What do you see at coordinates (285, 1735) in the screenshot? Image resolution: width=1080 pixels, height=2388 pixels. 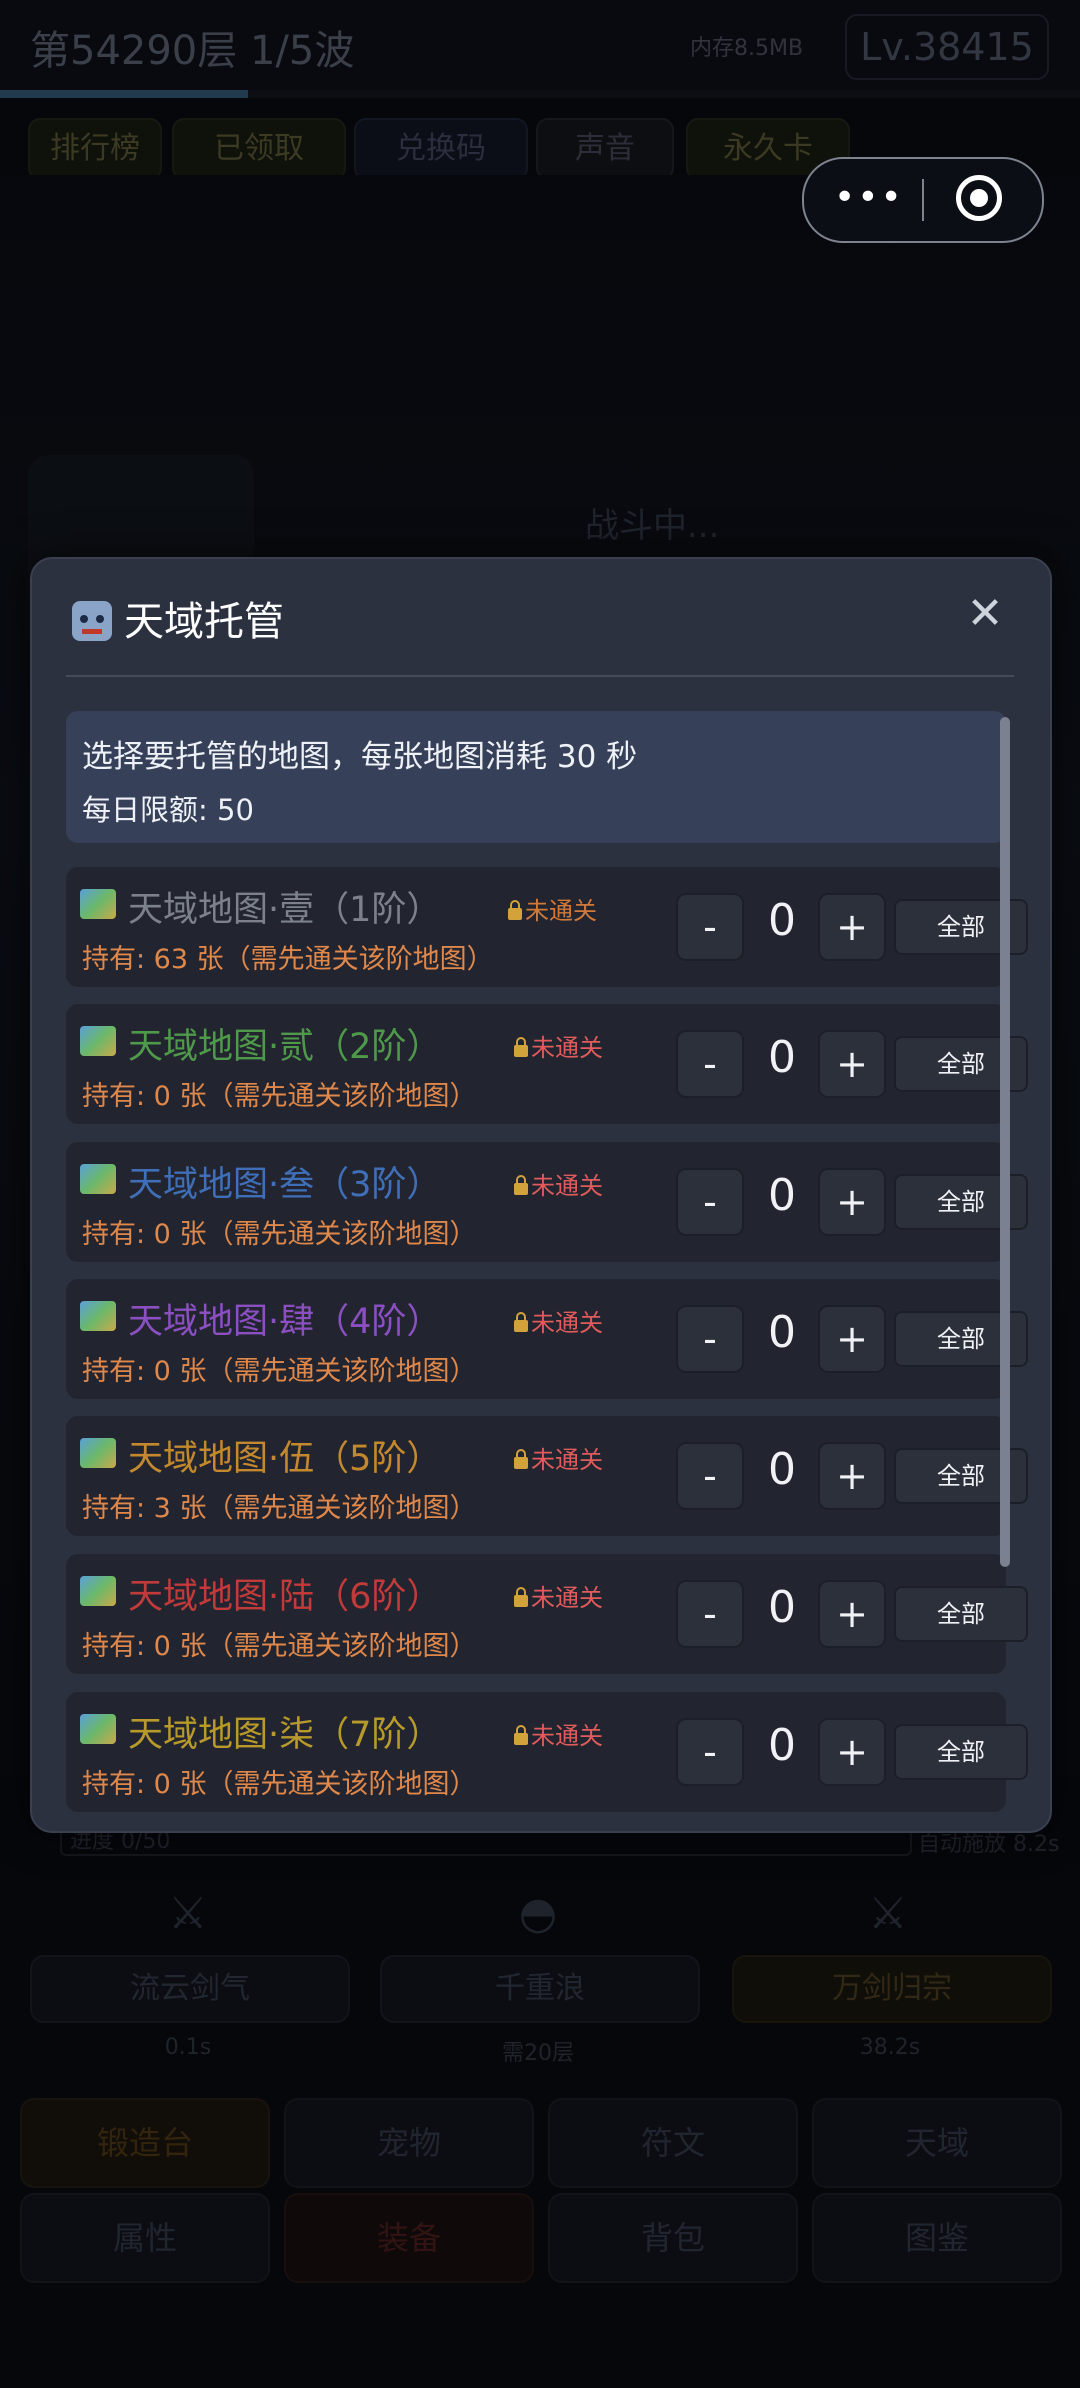 I see `map-name: 天域地图·柒（7阶）` at bounding box center [285, 1735].